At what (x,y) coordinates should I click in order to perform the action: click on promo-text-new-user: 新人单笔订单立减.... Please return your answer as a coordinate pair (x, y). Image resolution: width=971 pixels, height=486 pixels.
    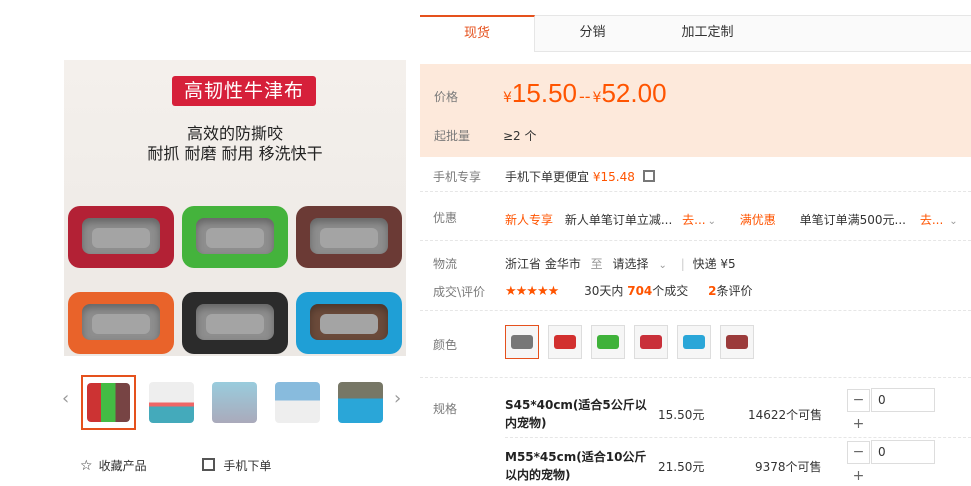
    Looking at the image, I should click on (618, 220).